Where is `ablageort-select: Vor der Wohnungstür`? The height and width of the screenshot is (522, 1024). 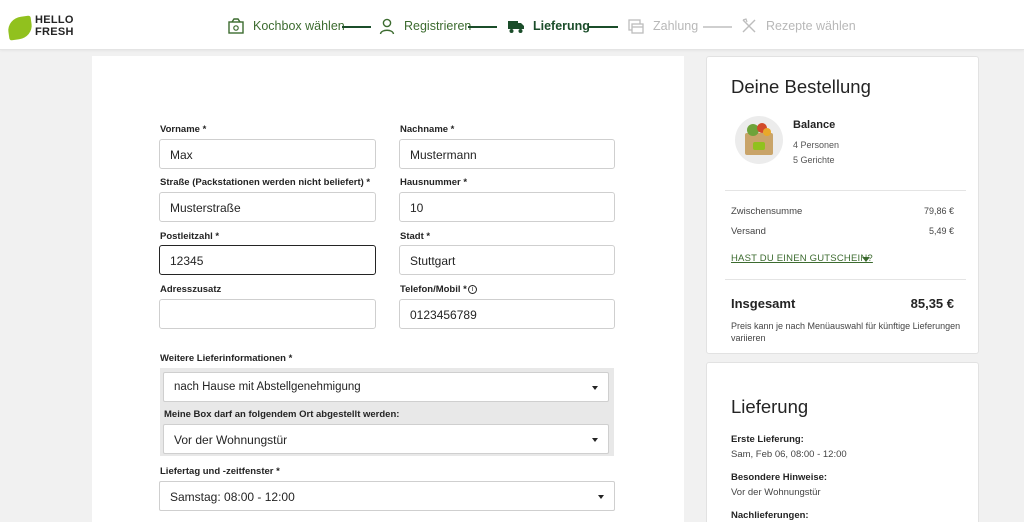
ablageort-select: Vor der Wohnungstür is located at coordinates (386, 439).